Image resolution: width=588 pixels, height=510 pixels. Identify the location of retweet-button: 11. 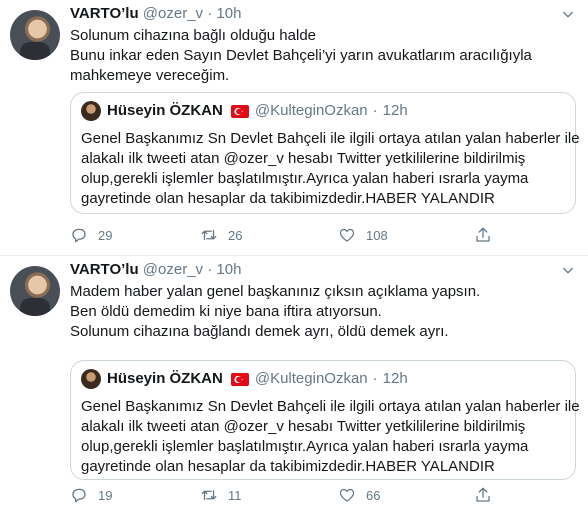
(221, 495).